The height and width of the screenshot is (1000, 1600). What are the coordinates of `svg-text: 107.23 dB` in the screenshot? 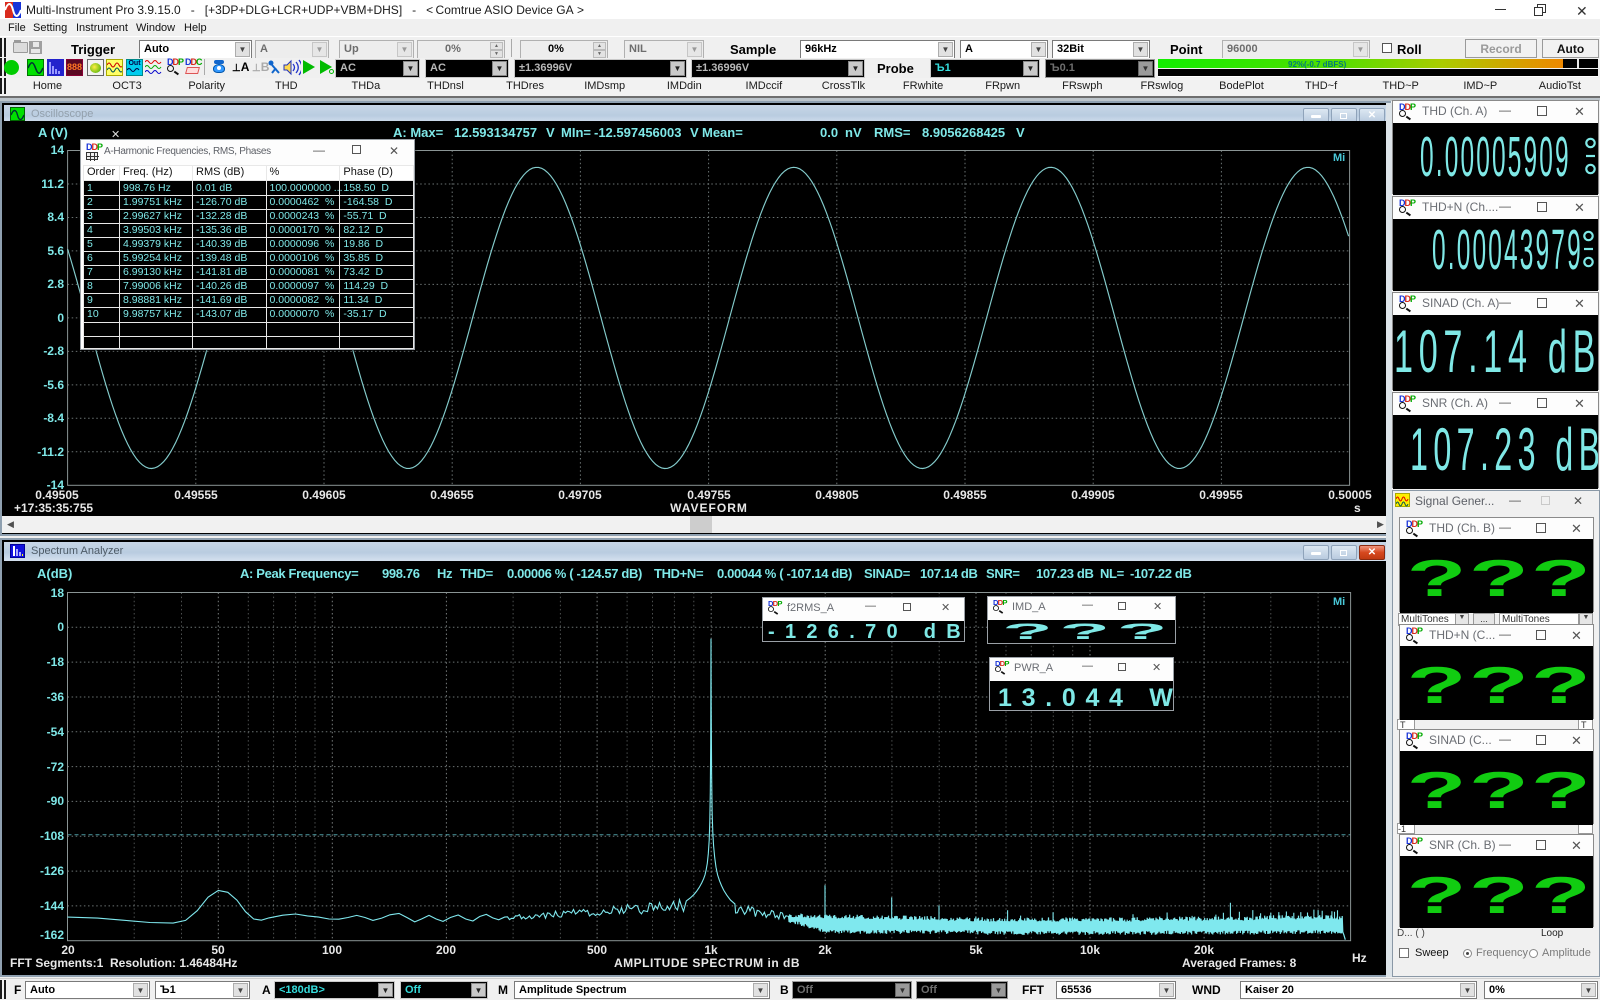 It's located at (1504, 449).